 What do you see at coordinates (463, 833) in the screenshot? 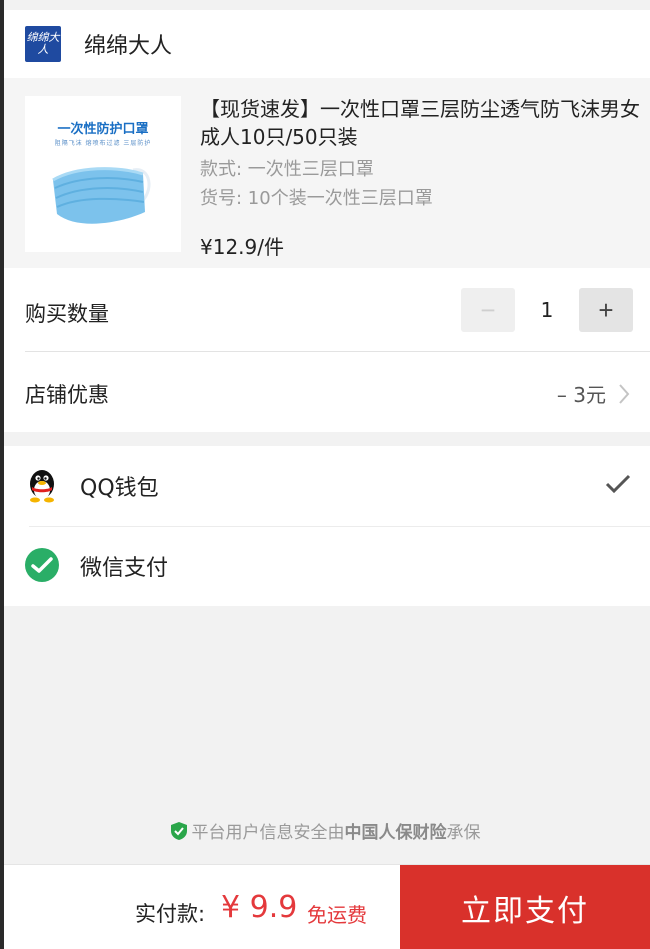
I see `security-text-suffix: 承保` at bounding box center [463, 833].